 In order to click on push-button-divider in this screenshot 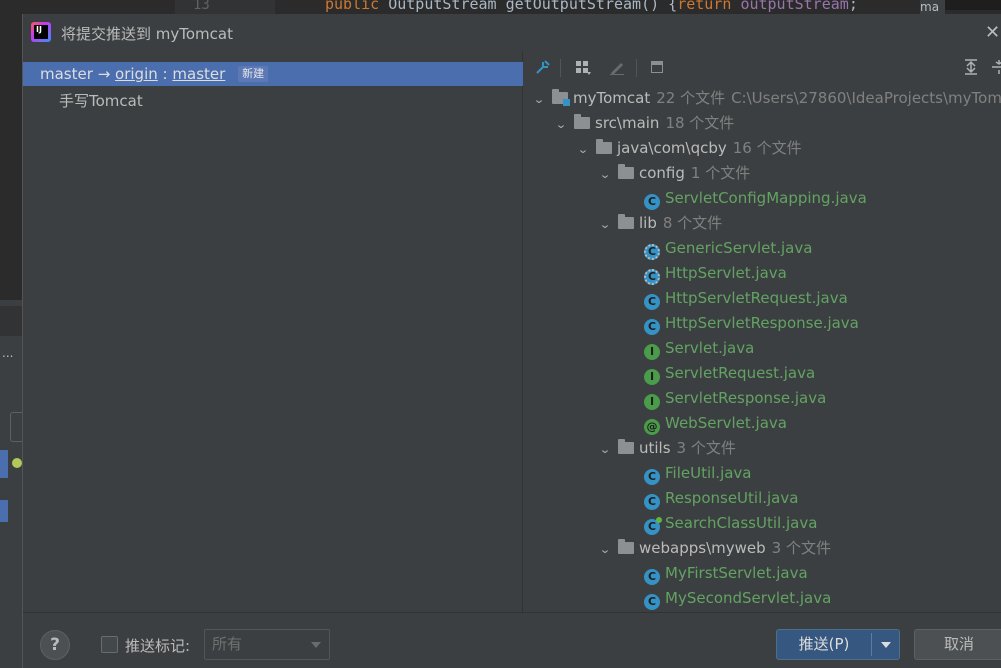, I will do `click(871, 644)`.